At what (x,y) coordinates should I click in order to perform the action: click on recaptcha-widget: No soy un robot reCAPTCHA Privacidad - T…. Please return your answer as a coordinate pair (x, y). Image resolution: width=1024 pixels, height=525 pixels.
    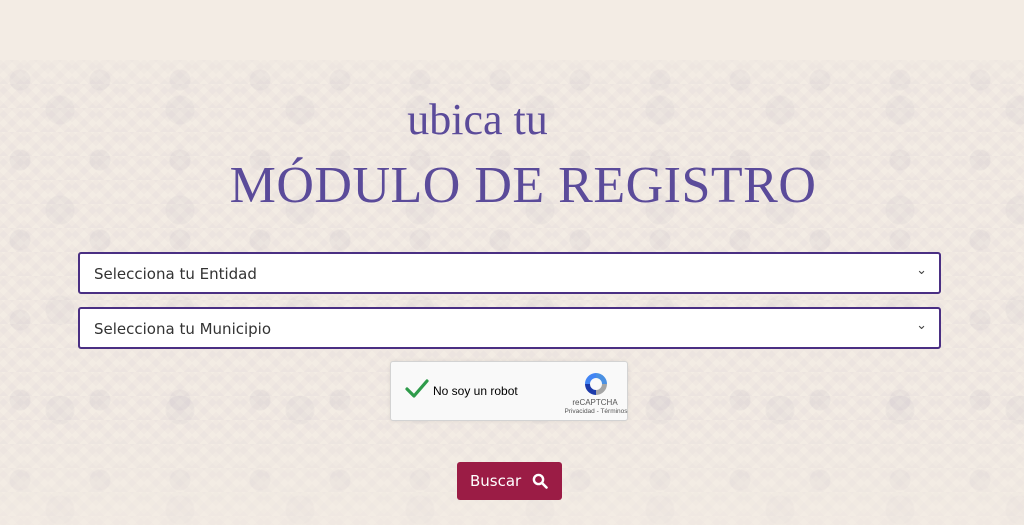
    Looking at the image, I should click on (509, 391).